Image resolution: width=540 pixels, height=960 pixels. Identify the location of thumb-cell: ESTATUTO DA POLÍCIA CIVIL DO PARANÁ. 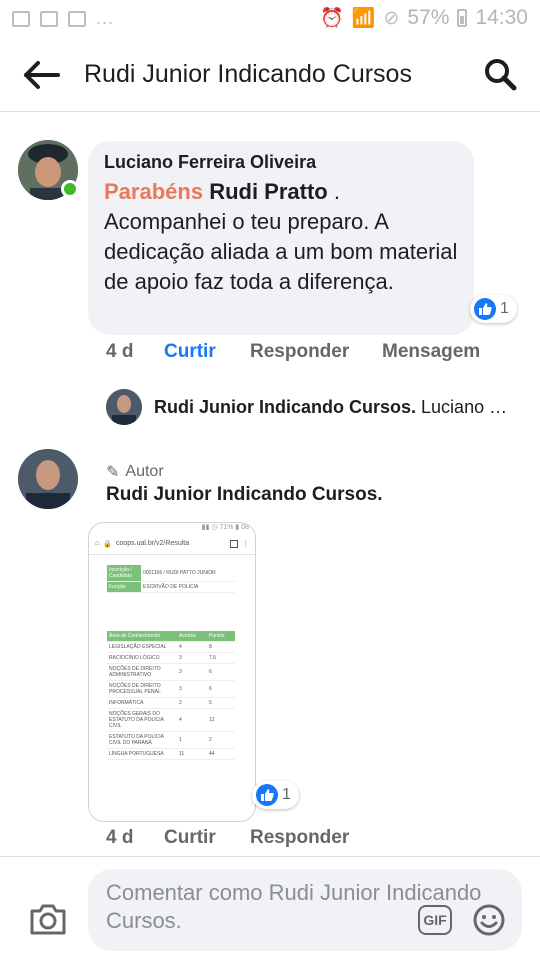
(142, 740).